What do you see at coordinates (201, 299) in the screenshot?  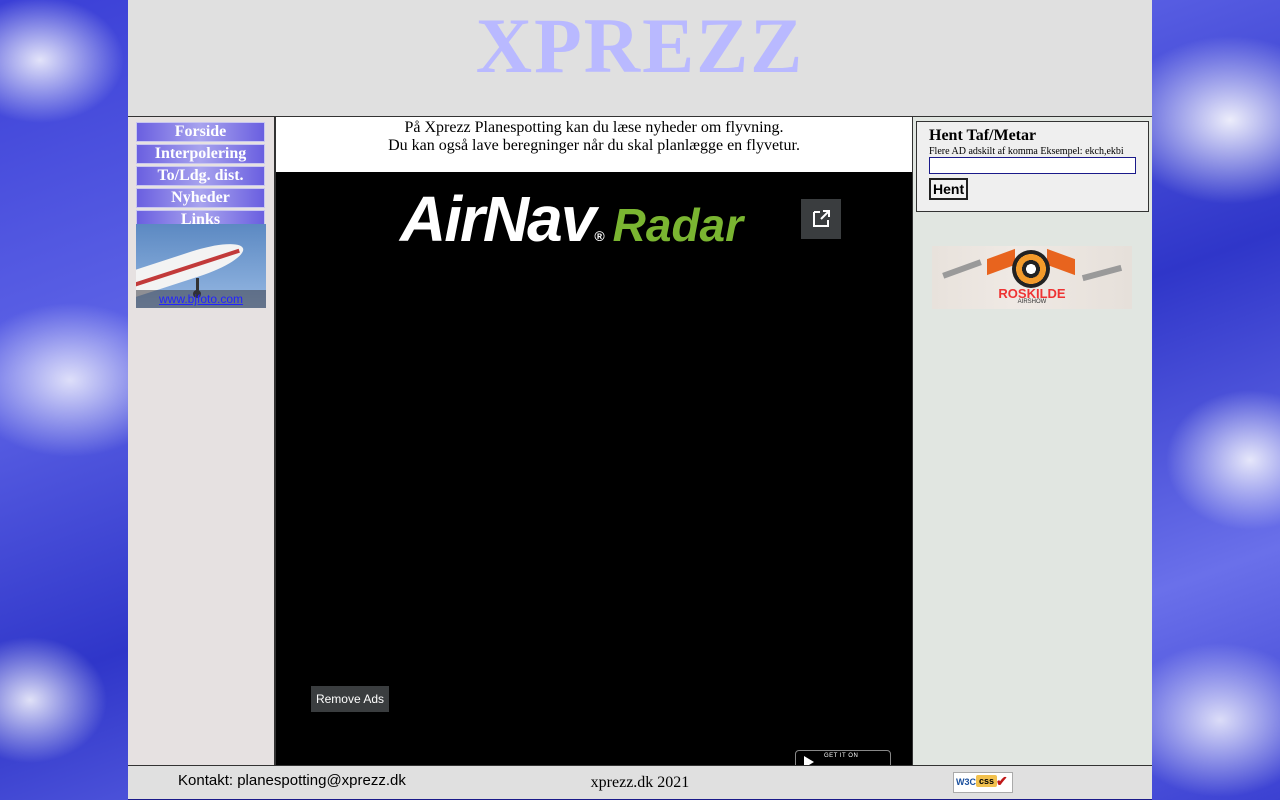 I see `photo-credit-link: www.bjfoto.com` at bounding box center [201, 299].